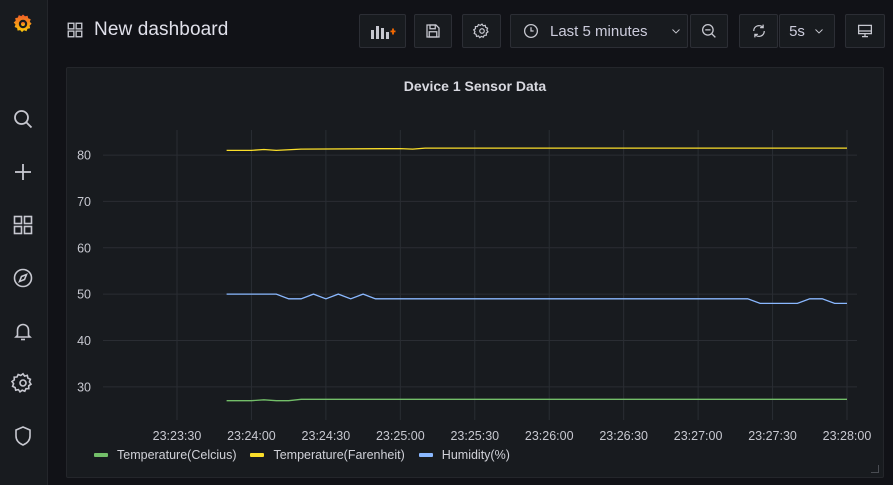  What do you see at coordinates (475, 455) in the screenshot?
I see `legend-label: Humidity(%)` at bounding box center [475, 455].